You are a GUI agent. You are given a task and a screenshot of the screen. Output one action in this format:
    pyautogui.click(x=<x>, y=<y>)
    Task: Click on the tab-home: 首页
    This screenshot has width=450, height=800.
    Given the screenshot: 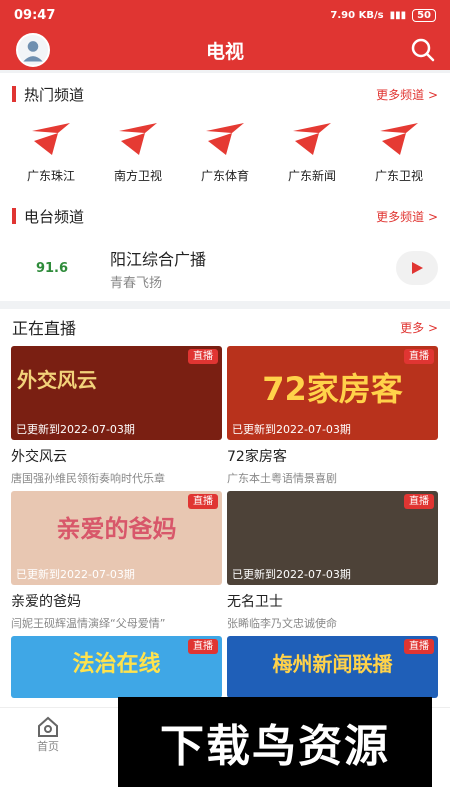 What is the action you would take?
    pyautogui.click(x=48, y=735)
    